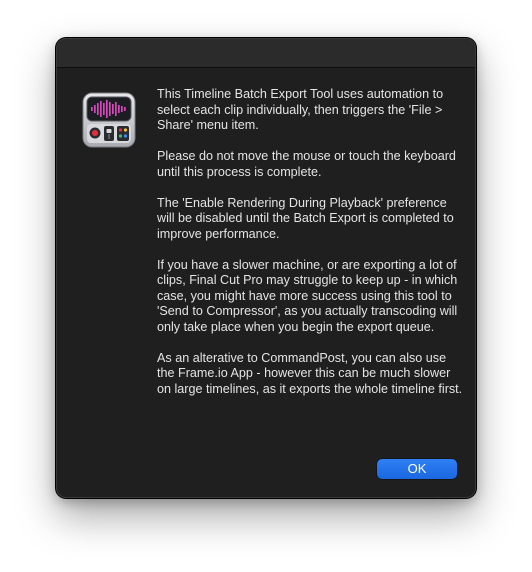  Describe the element at coordinates (266, 53) in the screenshot. I see `title-bar` at that location.